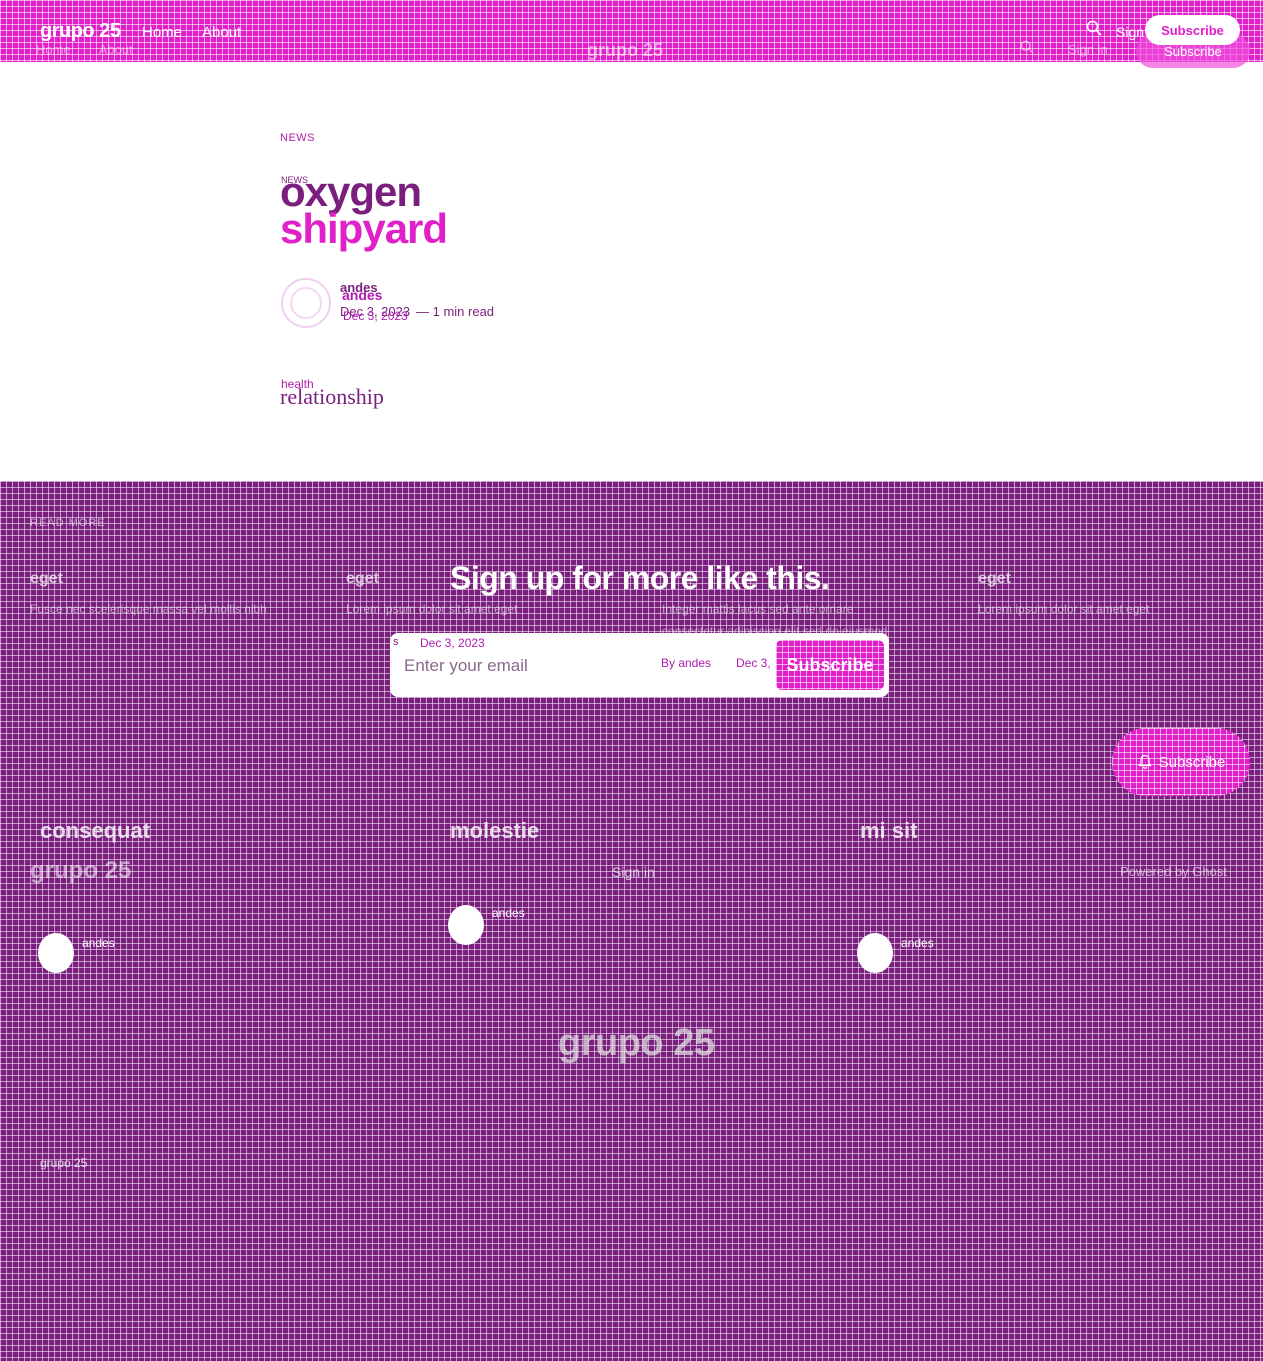 This screenshot has width=1263, height=1361. Describe the element at coordinates (332, 396) in the screenshot. I see `article-body: relationship` at that location.